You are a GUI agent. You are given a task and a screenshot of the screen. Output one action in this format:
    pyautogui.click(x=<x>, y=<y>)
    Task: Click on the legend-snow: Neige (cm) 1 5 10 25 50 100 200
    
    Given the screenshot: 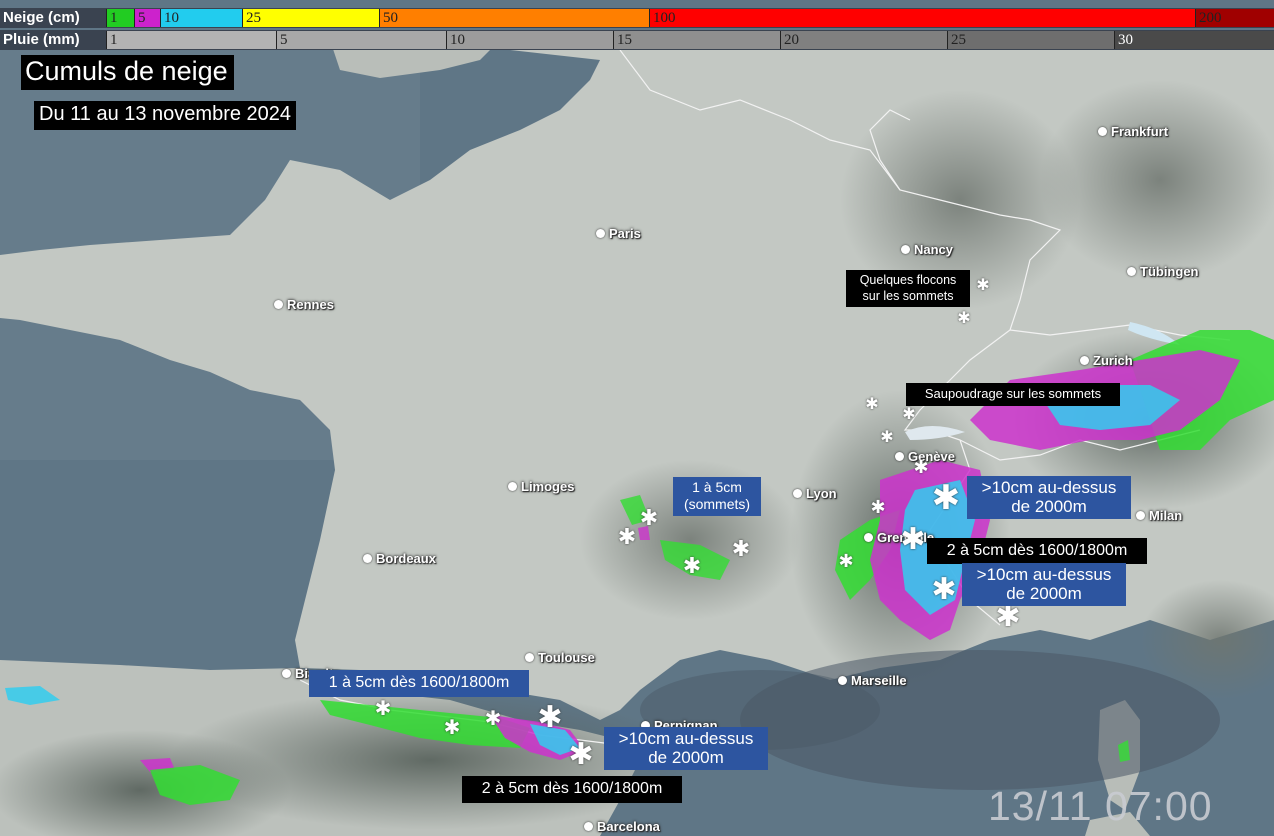 What is the action you would take?
    pyautogui.click(x=637, y=18)
    